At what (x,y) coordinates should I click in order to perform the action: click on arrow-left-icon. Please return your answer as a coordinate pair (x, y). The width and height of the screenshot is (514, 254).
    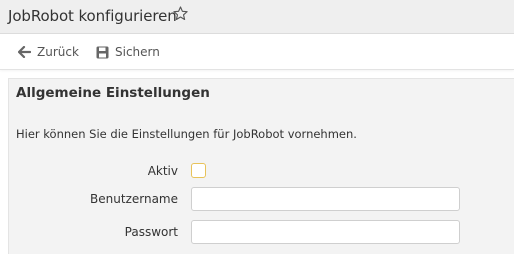
    Looking at the image, I should click on (24, 52).